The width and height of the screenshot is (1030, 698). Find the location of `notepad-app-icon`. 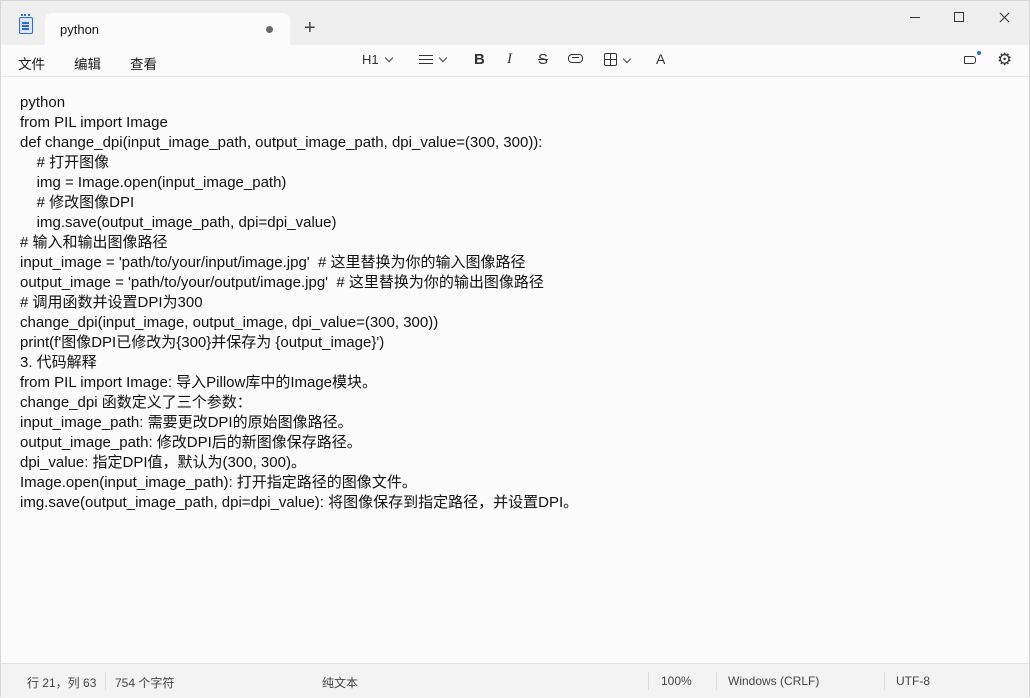

notepad-app-icon is located at coordinates (26, 24).